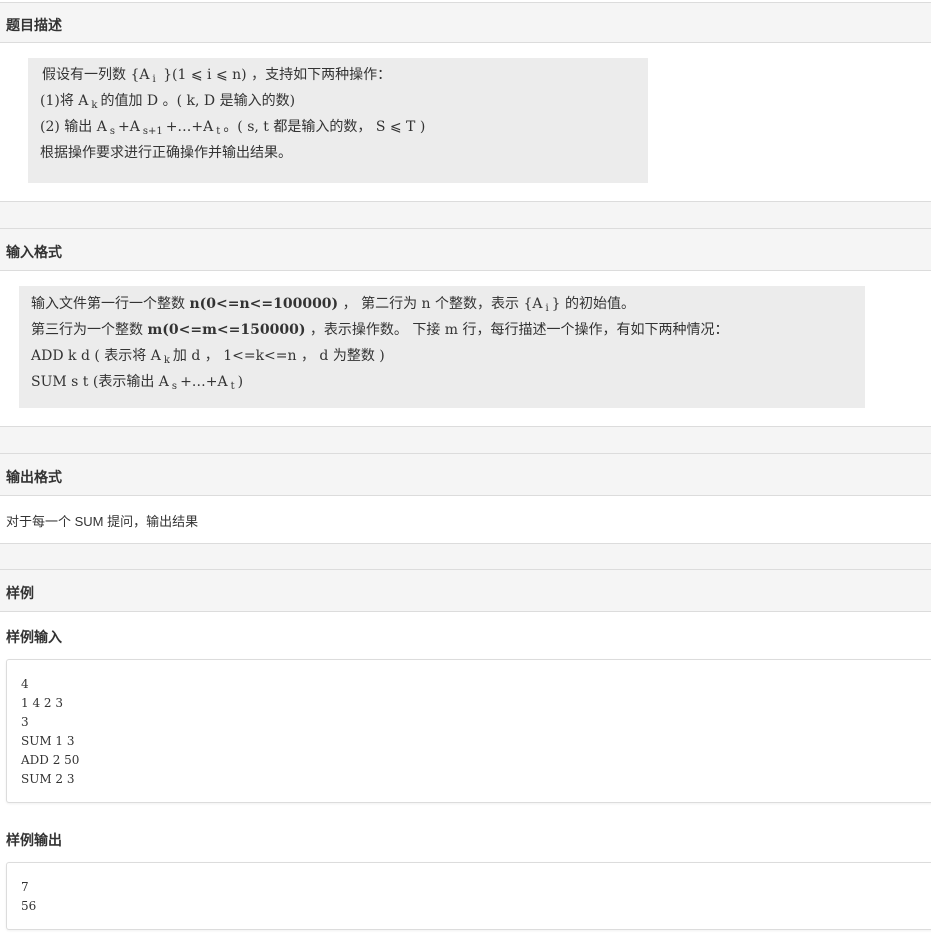  Describe the element at coordinates (42, 703) in the screenshot. I see `sample-input-line: 1 4 2 3` at that location.